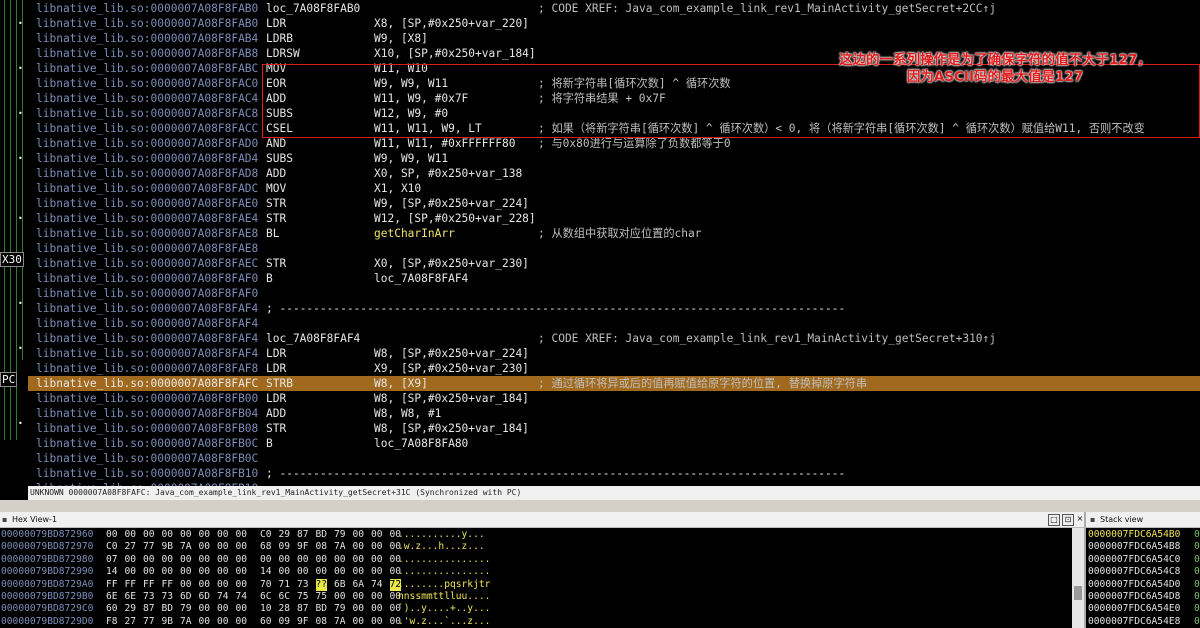 This screenshot has height=628, width=1200. What do you see at coordinates (1144, 535) in the screenshot?
I see `stack-row: 0000007FDC6A54B0 00` at bounding box center [1144, 535].